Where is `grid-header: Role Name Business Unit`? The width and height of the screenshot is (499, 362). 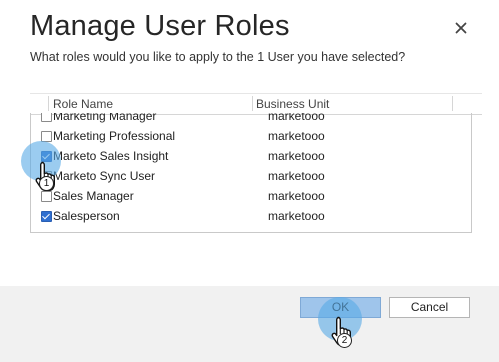
grid-header: Role Name Business Unit is located at coordinates (256, 104).